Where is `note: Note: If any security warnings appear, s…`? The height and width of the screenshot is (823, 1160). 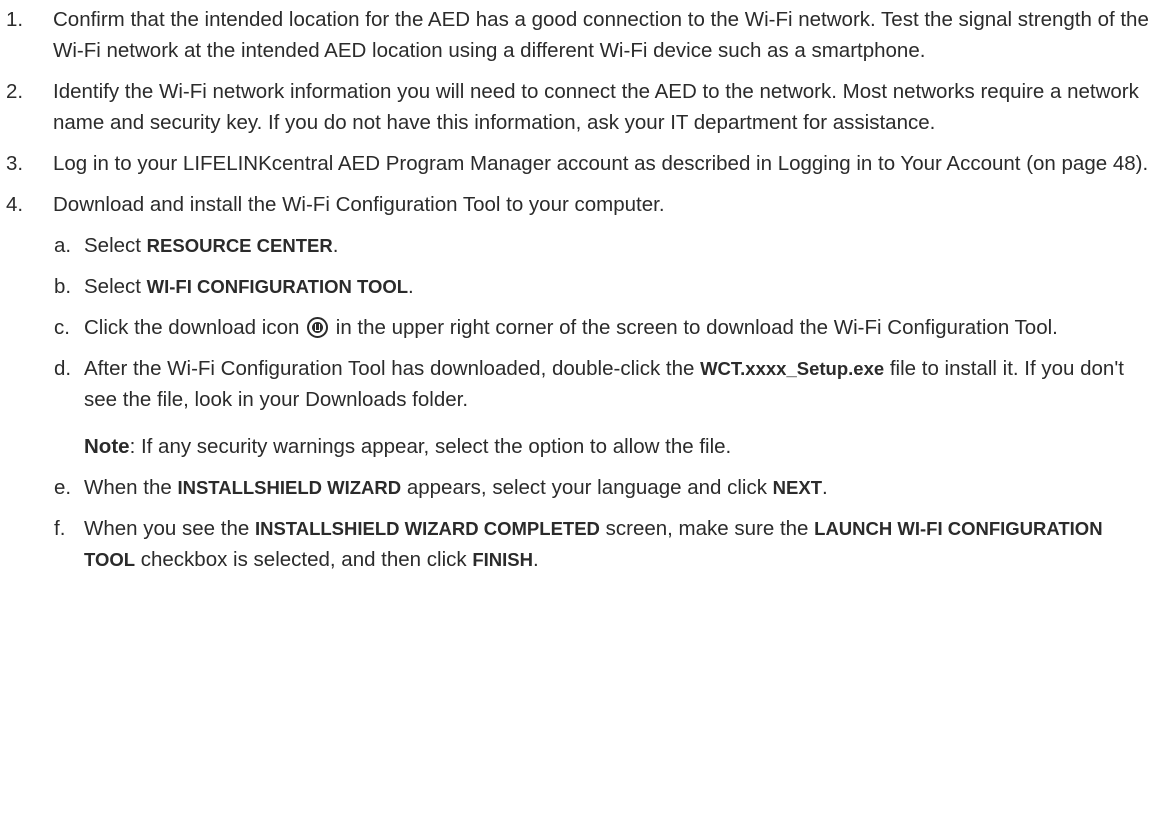
note: Note: If any security warnings appear, s… is located at coordinates (620, 446).